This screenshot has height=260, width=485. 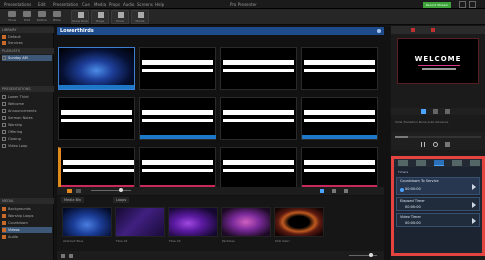 I want to click on menu-presentation: Presentation, so click(x=65, y=4).